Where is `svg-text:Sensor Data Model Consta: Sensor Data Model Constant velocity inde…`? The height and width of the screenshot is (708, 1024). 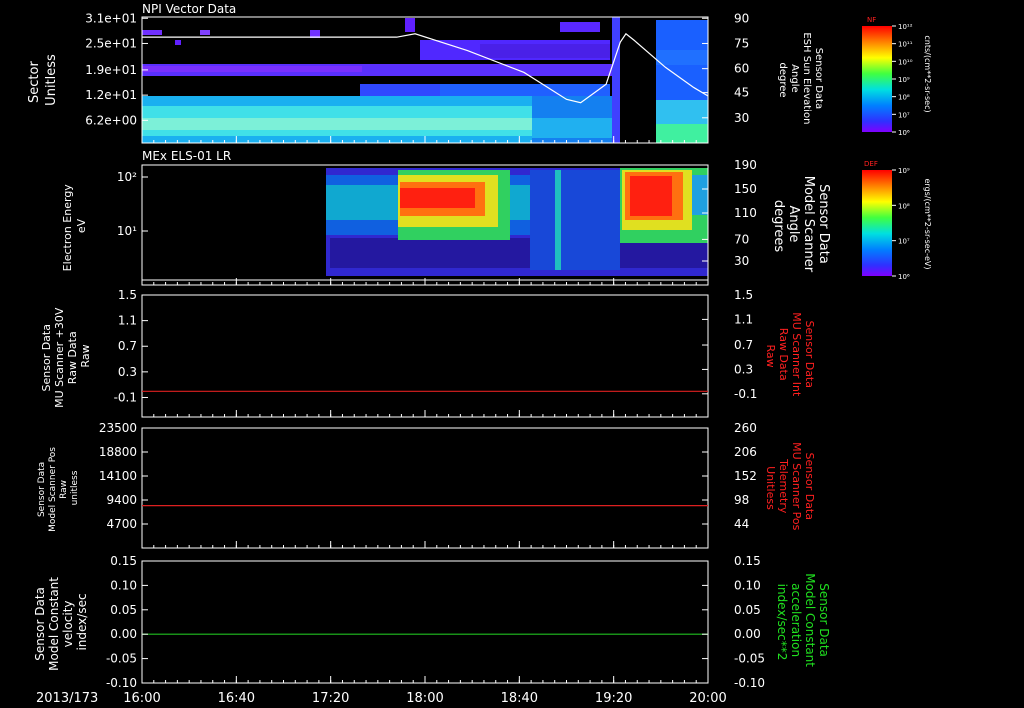
svg-text:Sensor Data Model Consta: Sensor Data Model Constant velocity inde… is located at coordinates (61, 622).